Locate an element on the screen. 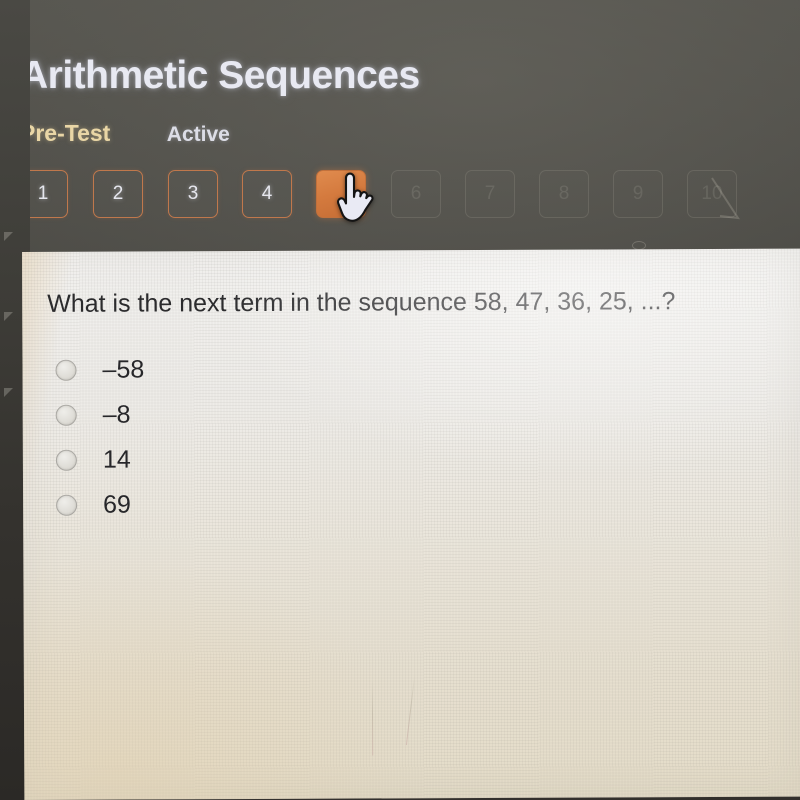 The image size is (800, 800). page-button-label: 4 is located at coordinates (267, 193).